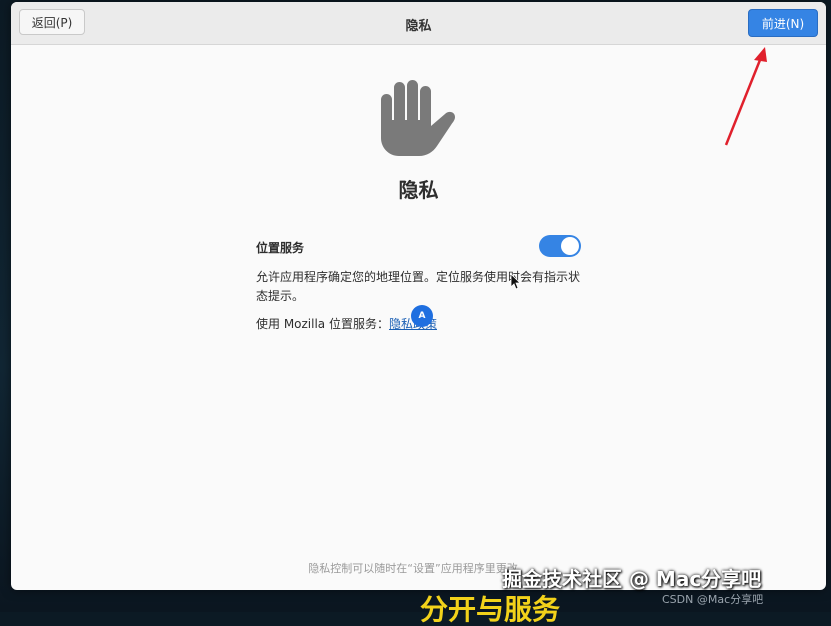 The image size is (831, 626). What do you see at coordinates (516, 282) in the screenshot?
I see `mouse-cursor-icon` at bounding box center [516, 282].